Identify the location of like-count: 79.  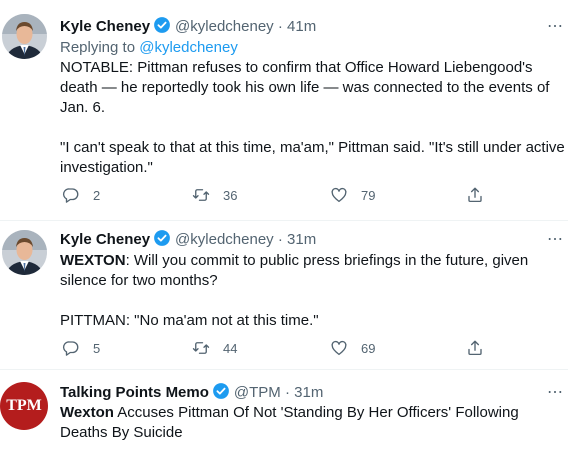
(368, 195).